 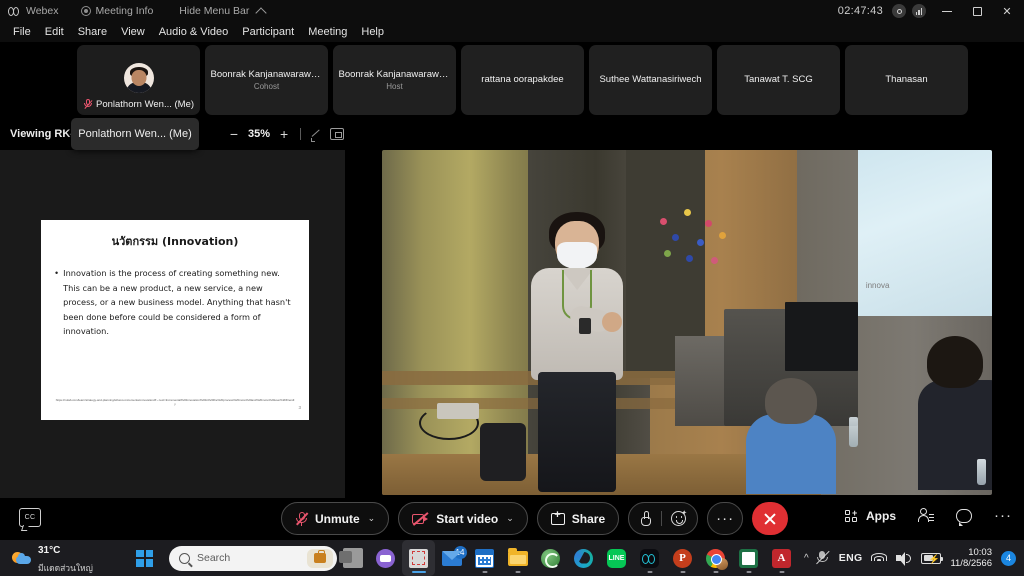 I want to click on meeting-timer: 02:47:43, so click(x=860, y=11).